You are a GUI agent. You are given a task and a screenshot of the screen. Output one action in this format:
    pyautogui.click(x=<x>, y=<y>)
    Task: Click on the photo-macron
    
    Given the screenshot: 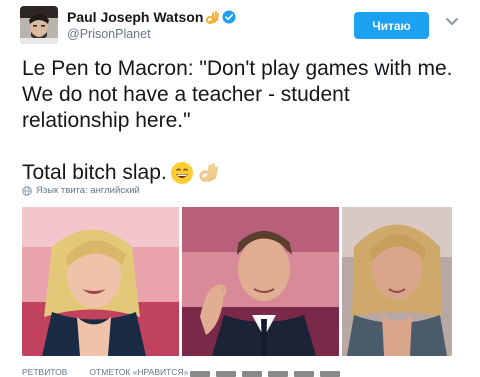 What is the action you would take?
    pyautogui.click(x=260, y=281)
    